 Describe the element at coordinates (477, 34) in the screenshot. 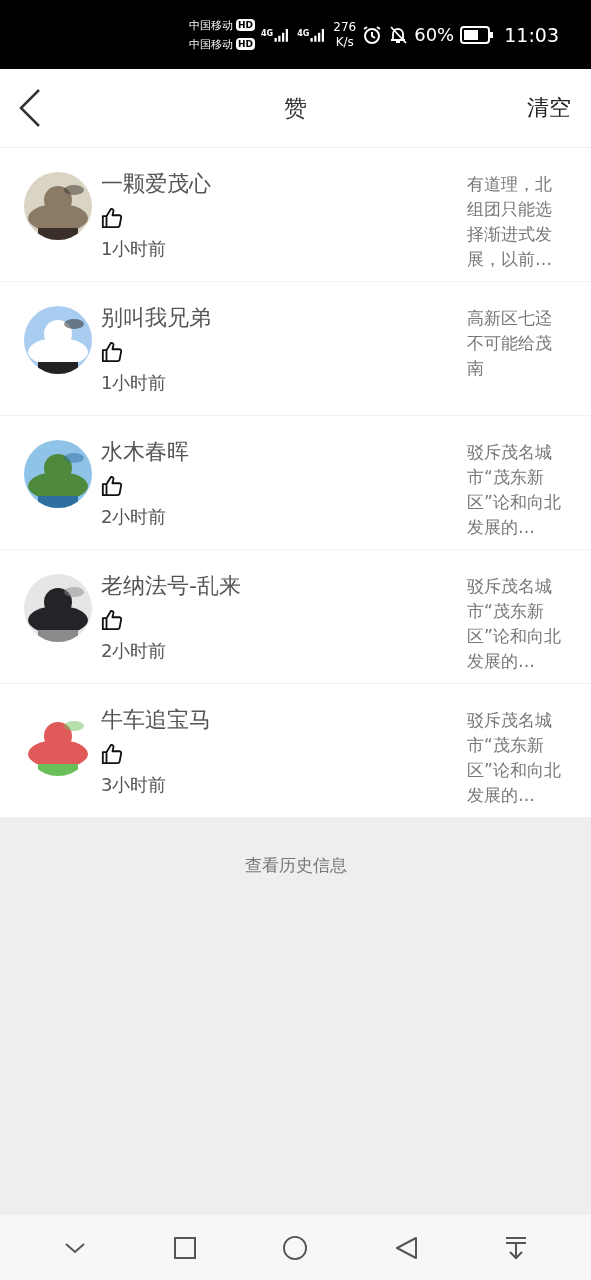

I see `battery-icon` at that location.